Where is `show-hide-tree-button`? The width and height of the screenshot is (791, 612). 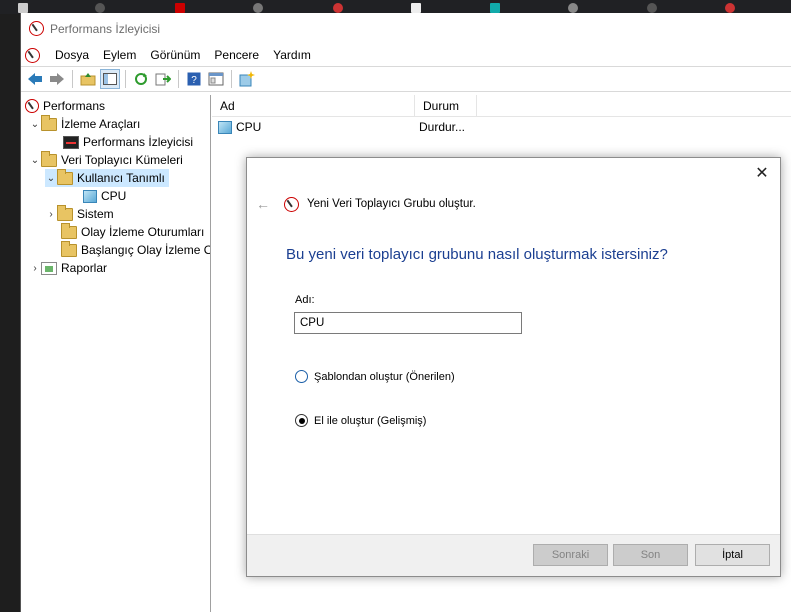 show-hide-tree-button is located at coordinates (110, 79).